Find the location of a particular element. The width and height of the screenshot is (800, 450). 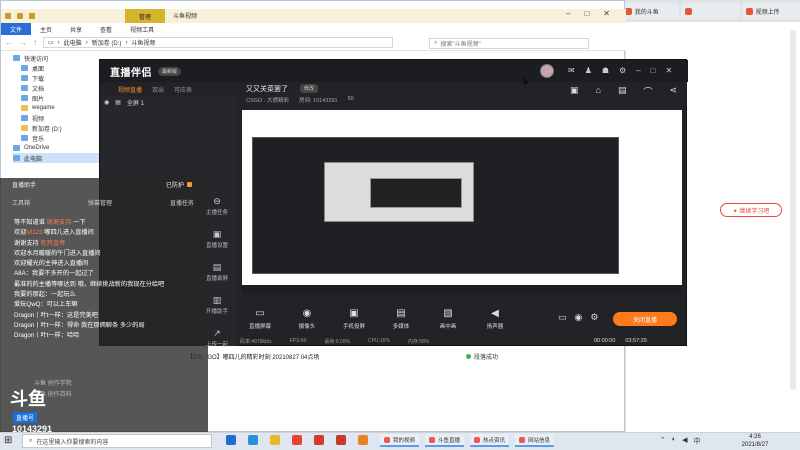

manage-tab: 管理 is located at coordinates (145, 16).